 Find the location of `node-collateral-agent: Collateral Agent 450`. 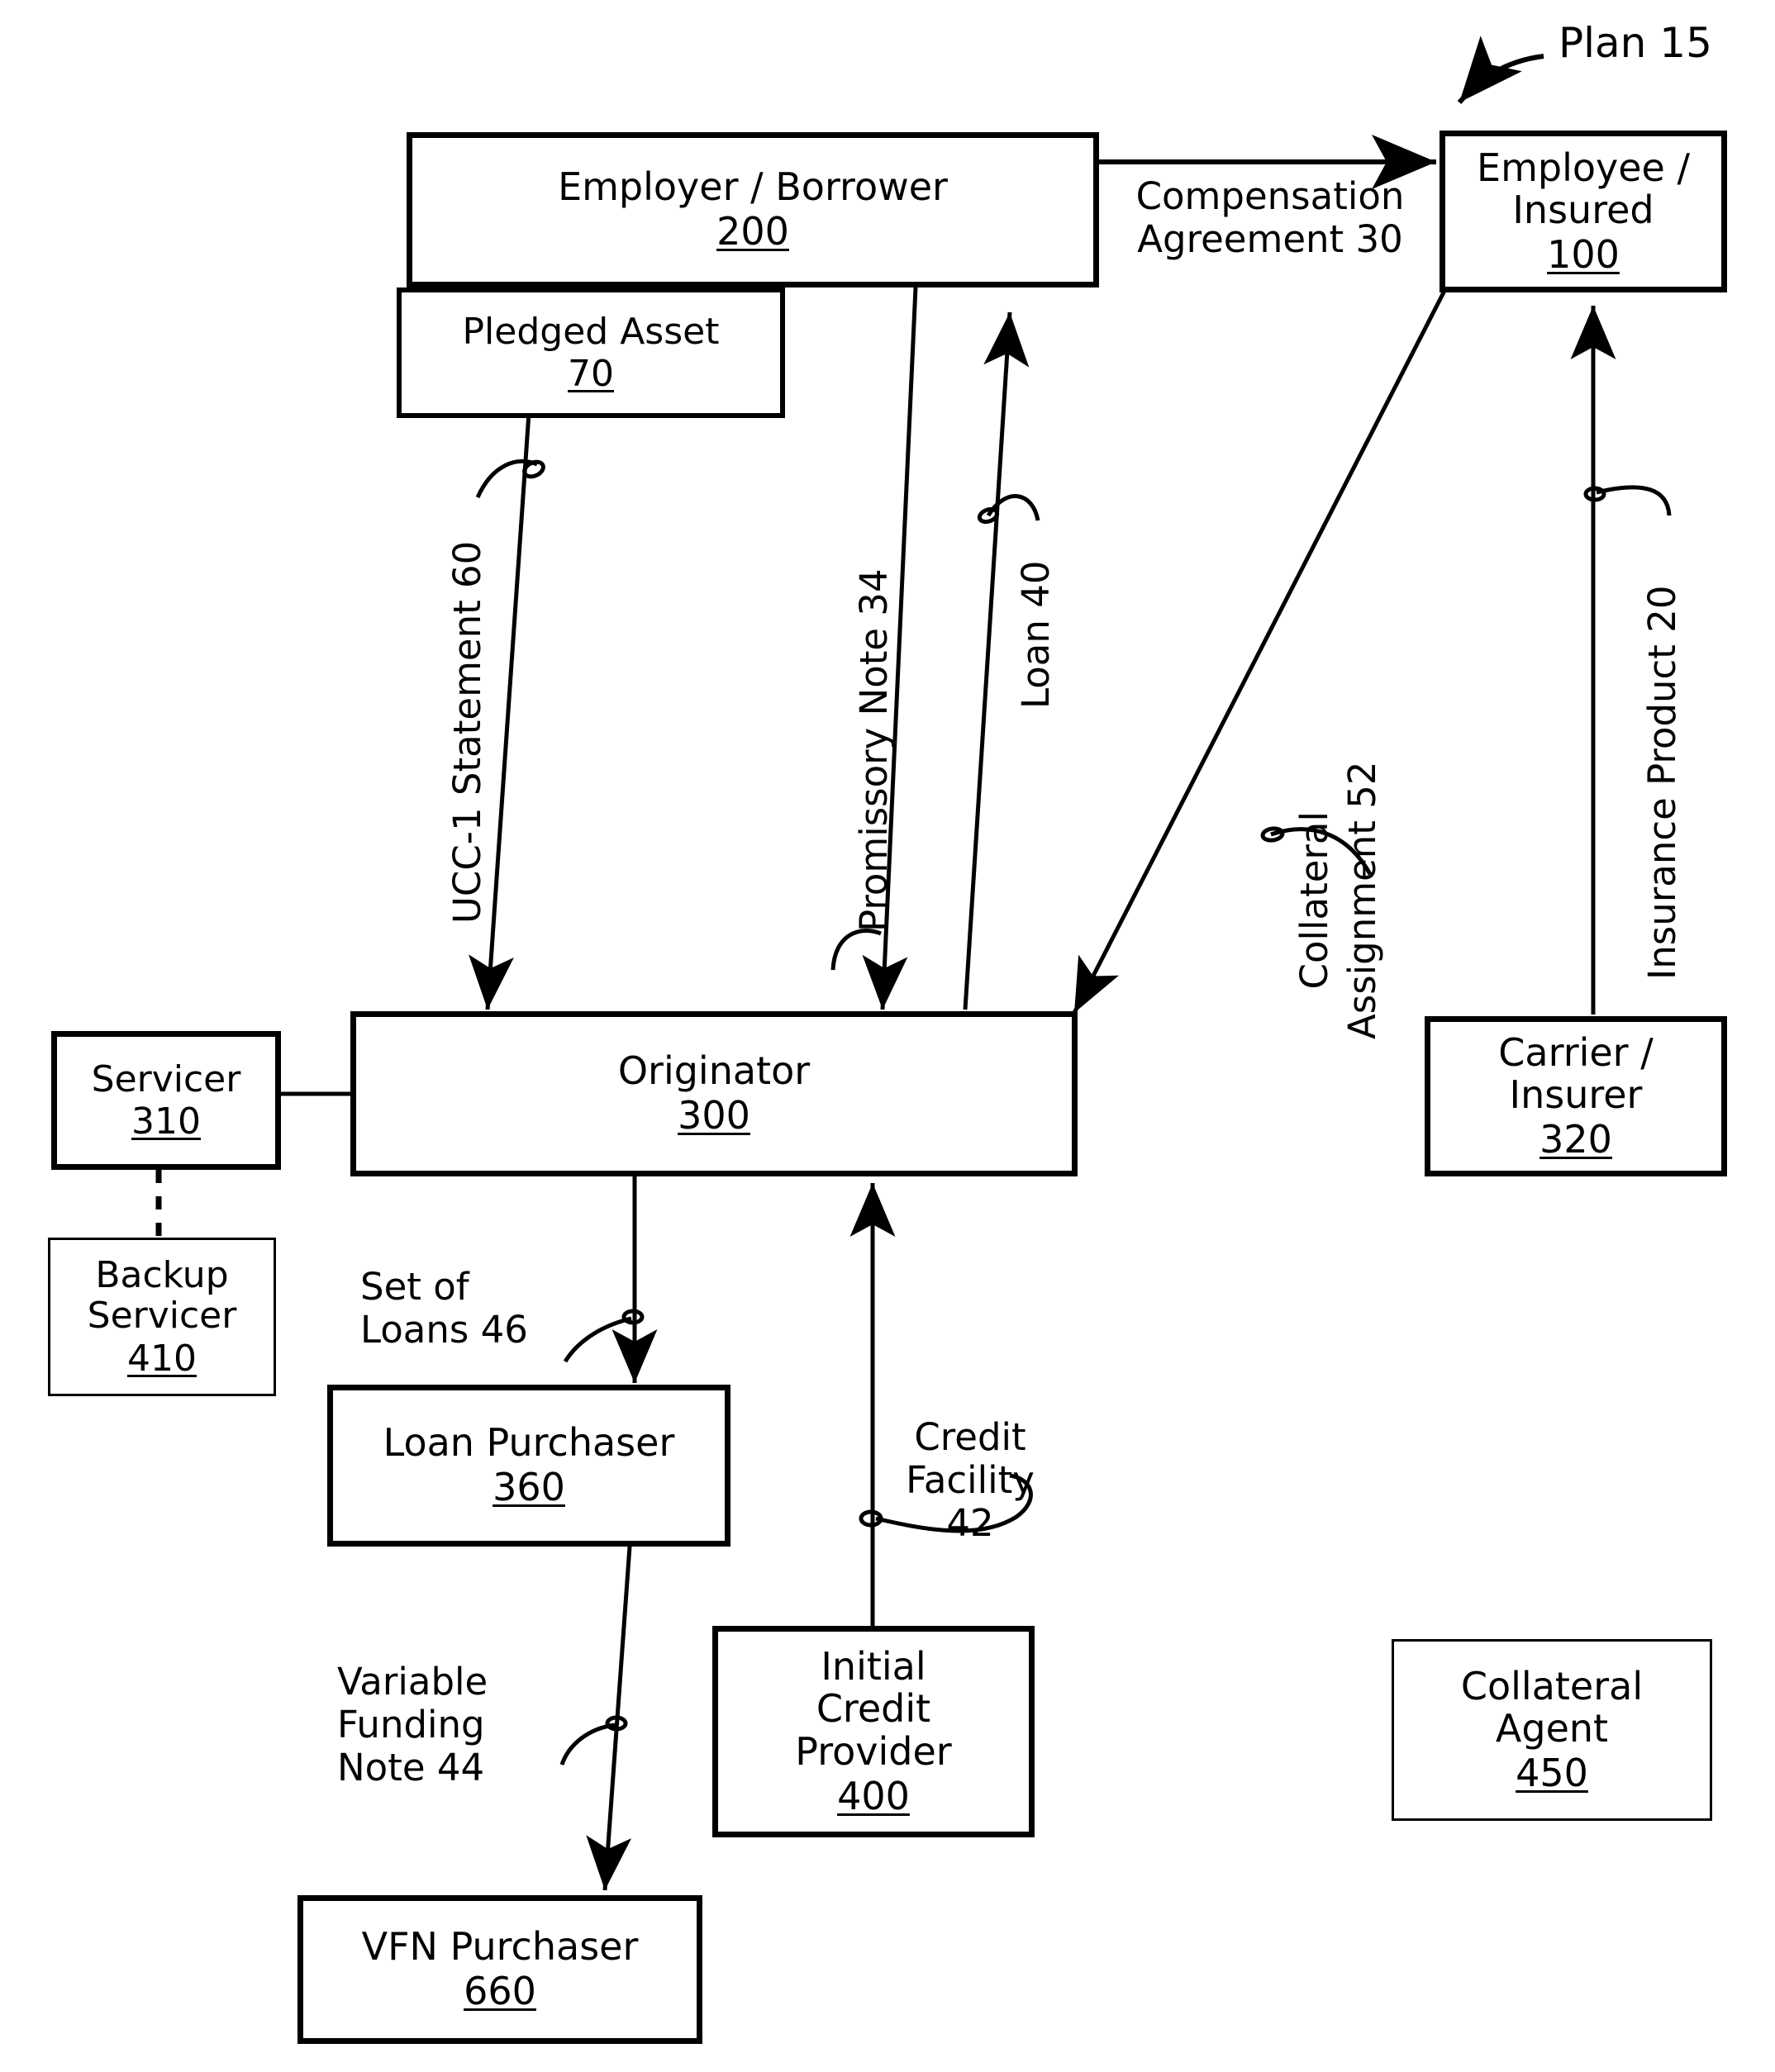

node-collateral-agent: Collateral Agent 450 is located at coordinates (1552, 1730).